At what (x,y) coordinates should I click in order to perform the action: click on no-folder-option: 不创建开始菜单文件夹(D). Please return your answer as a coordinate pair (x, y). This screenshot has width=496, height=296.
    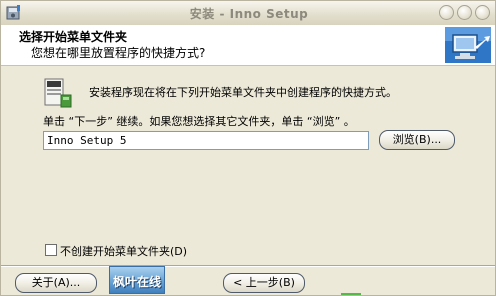
    Looking at the image, I should click on (116, 251).